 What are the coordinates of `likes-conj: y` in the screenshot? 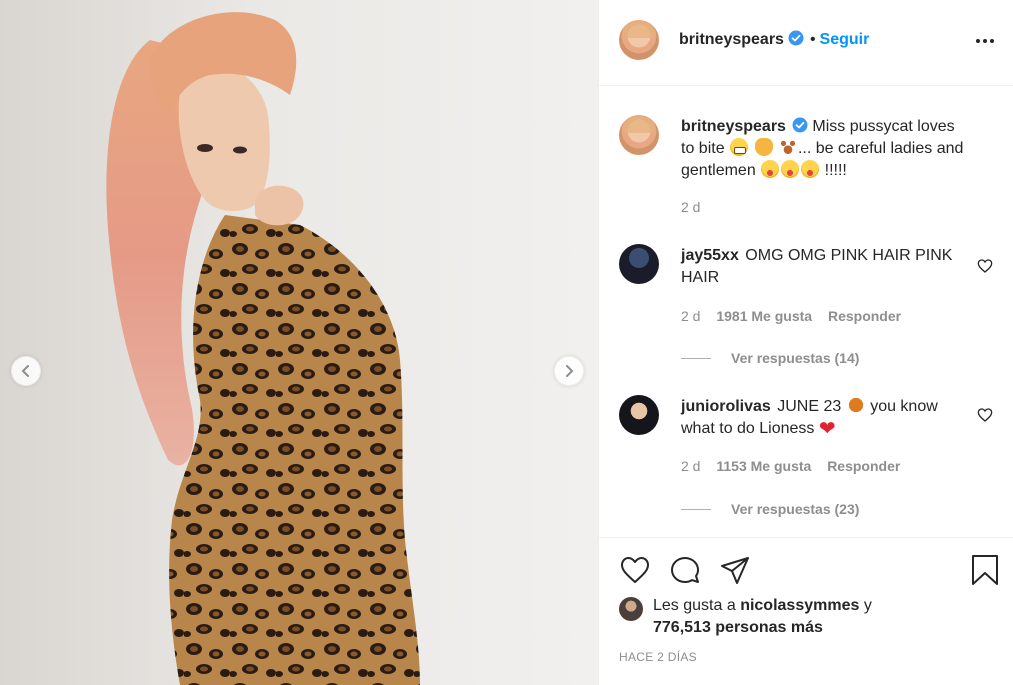 It's located at (867, 605).